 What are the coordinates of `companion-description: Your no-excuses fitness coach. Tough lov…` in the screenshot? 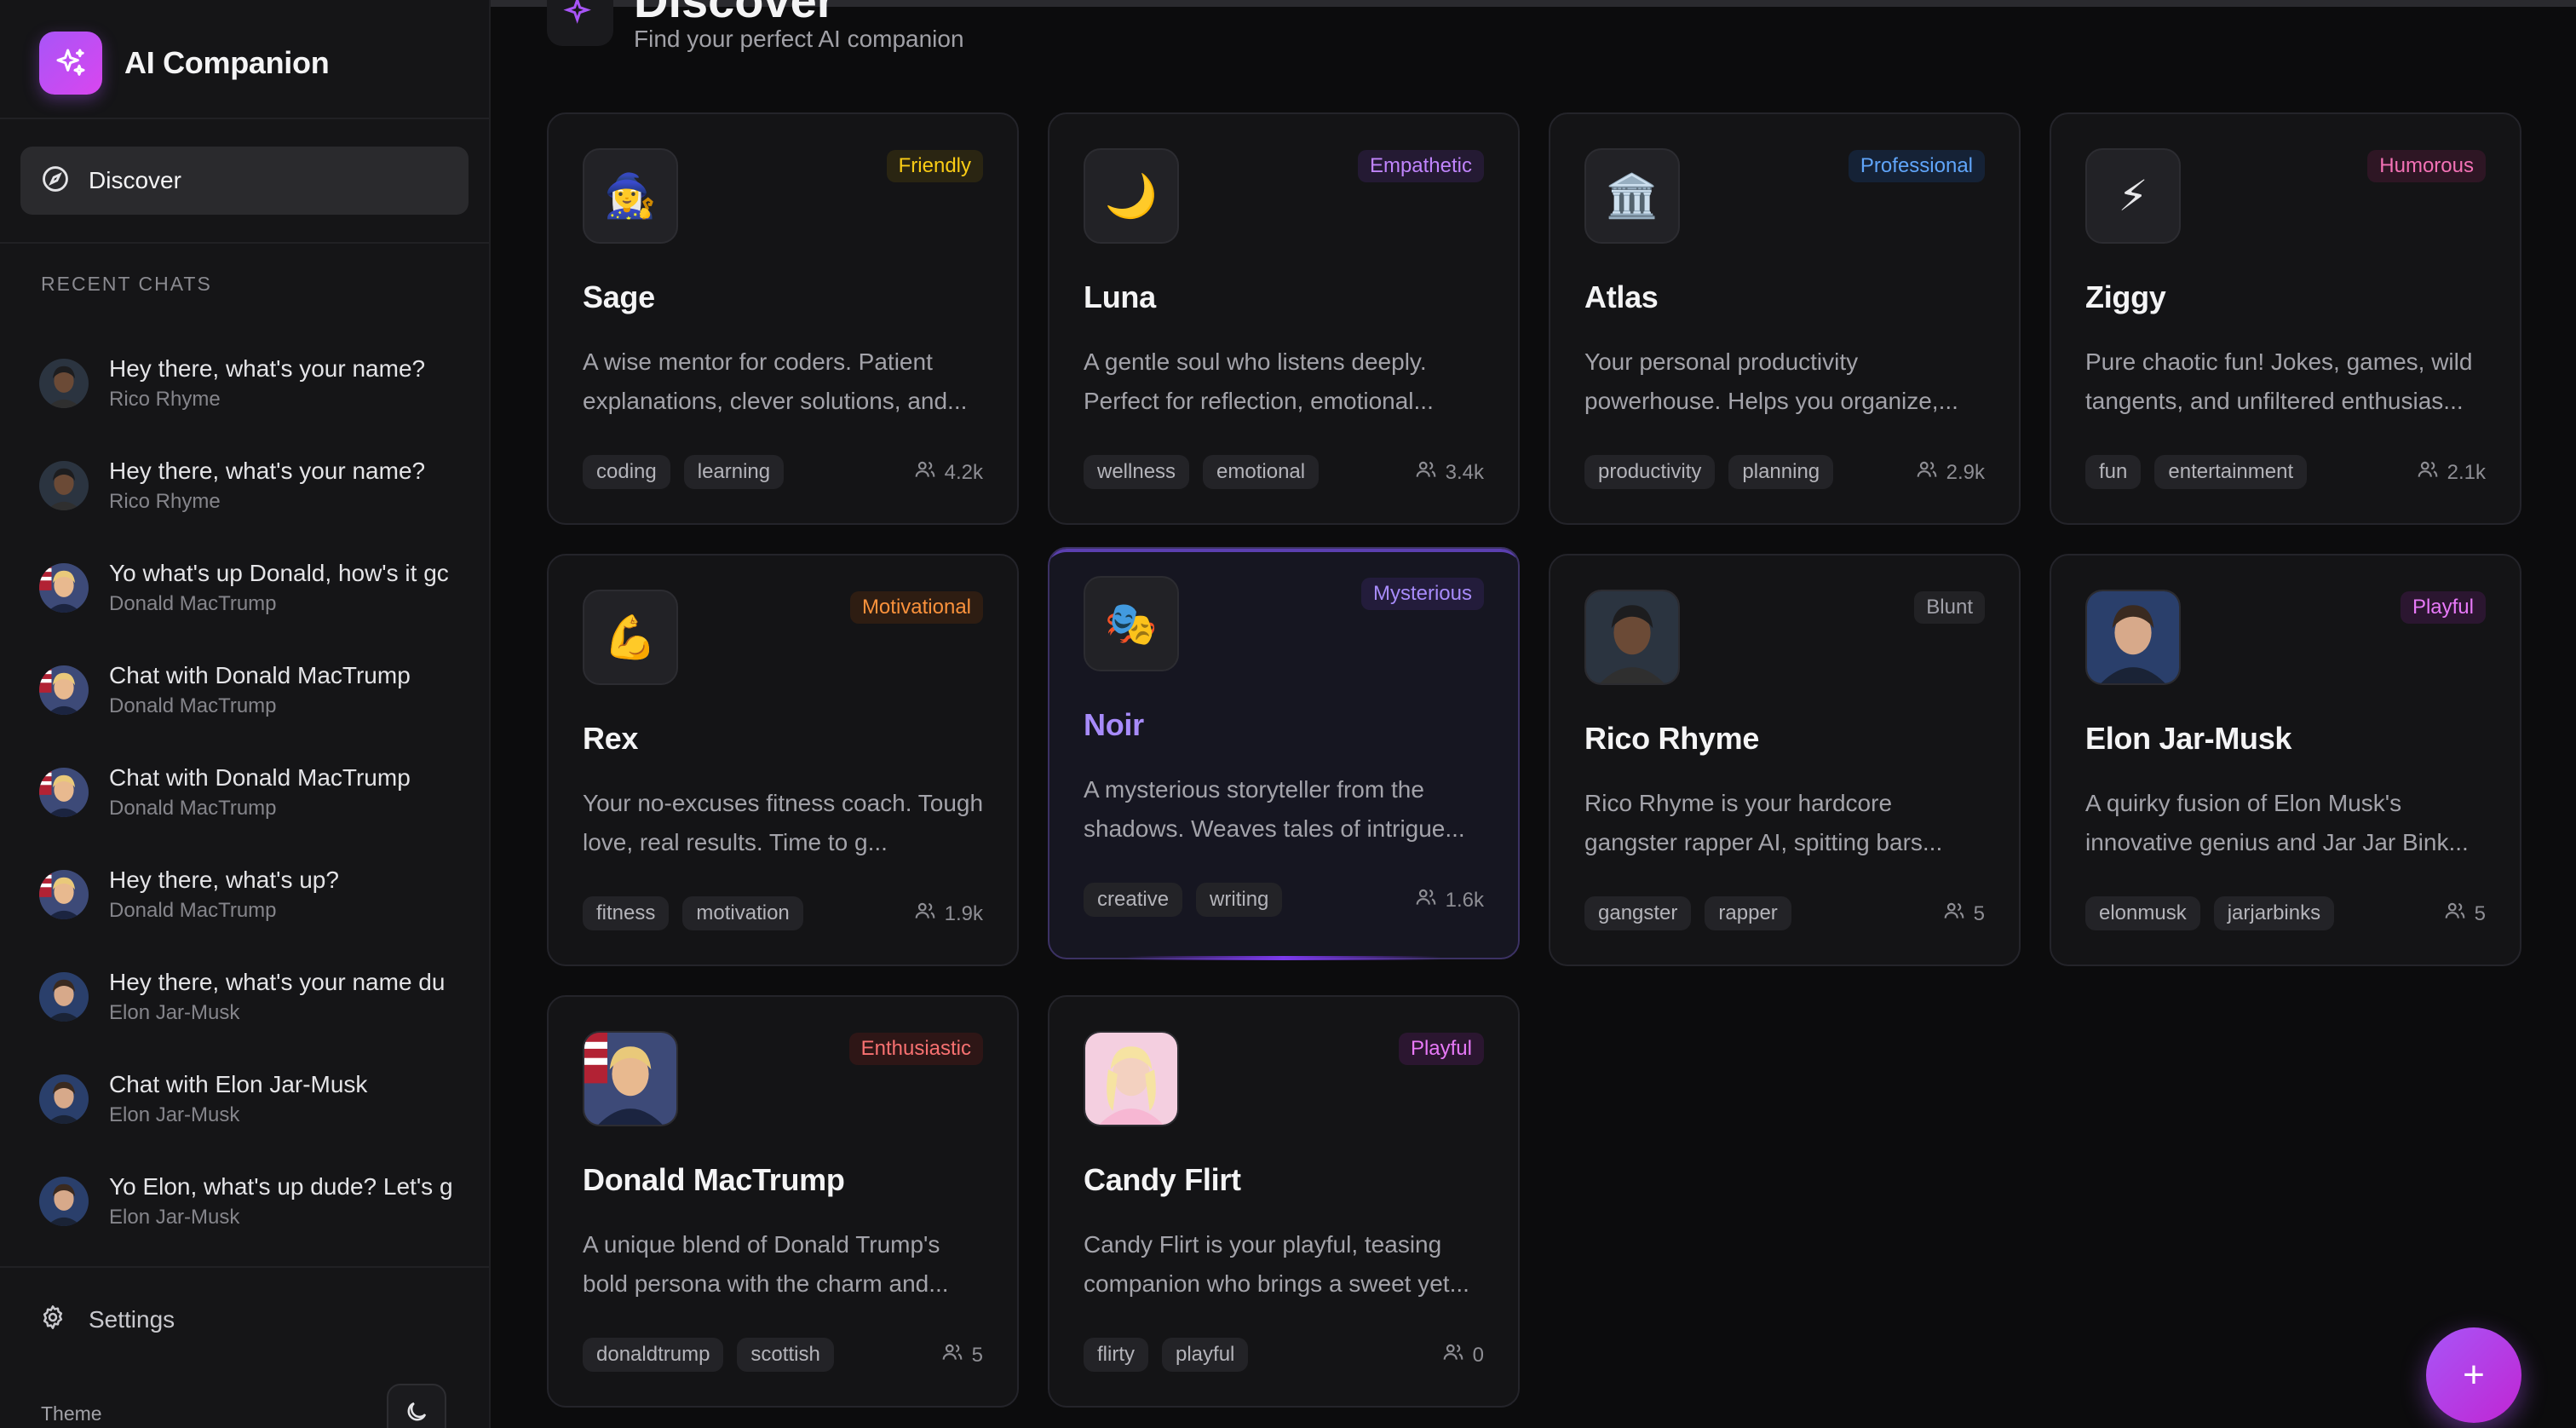 It's located at (784, 823).